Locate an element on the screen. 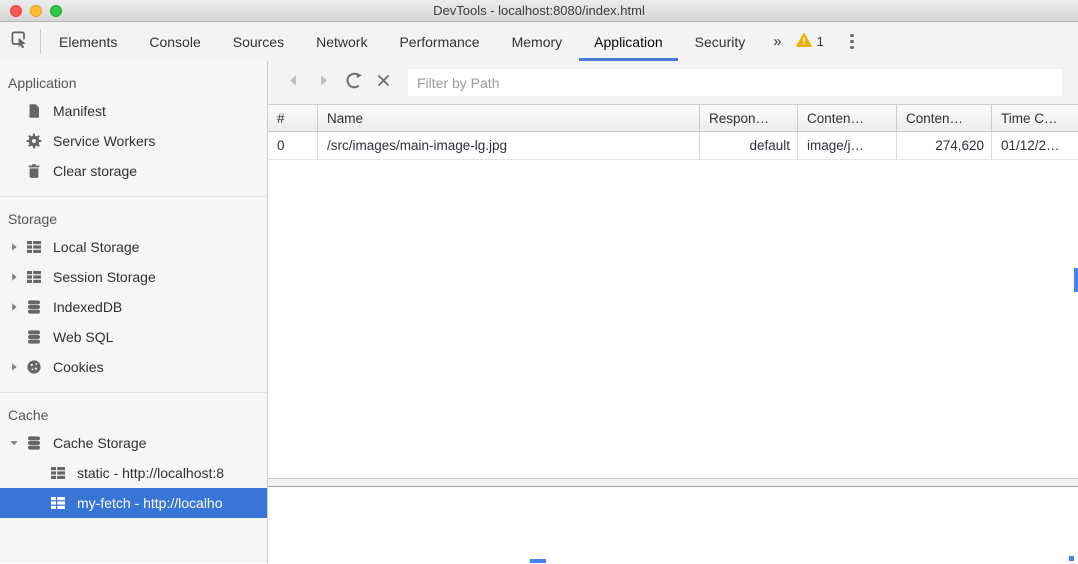 The image size is (1078, 564). scrollbar-fragment-corner is located at coordinates (1071, 558).